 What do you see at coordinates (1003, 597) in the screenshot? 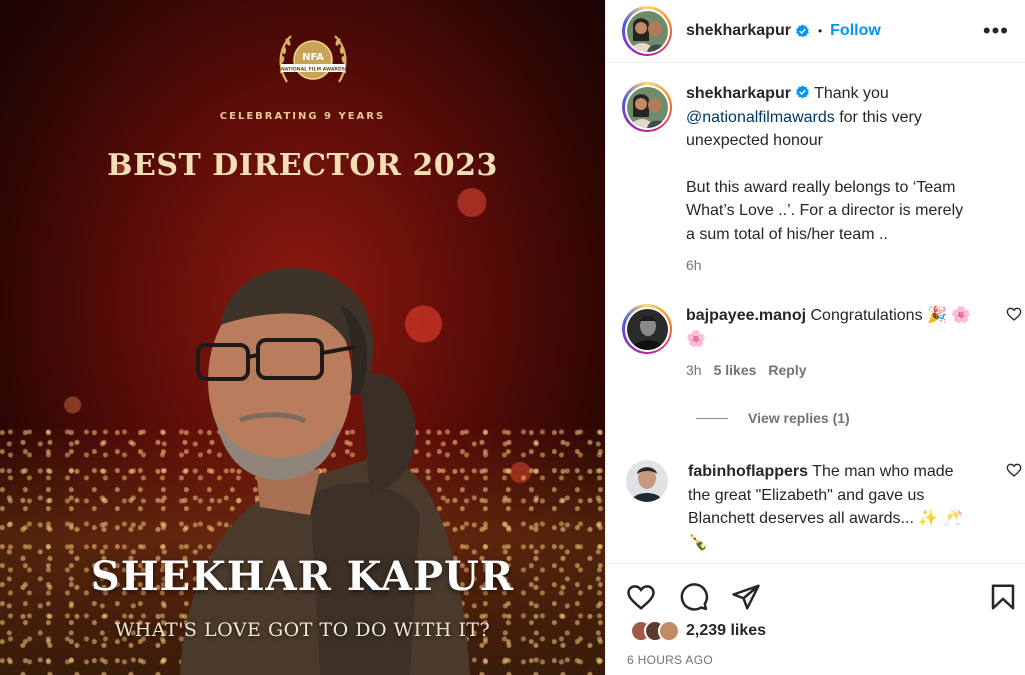
I see `bookmark-icon` at bounding box center [1003, 597].